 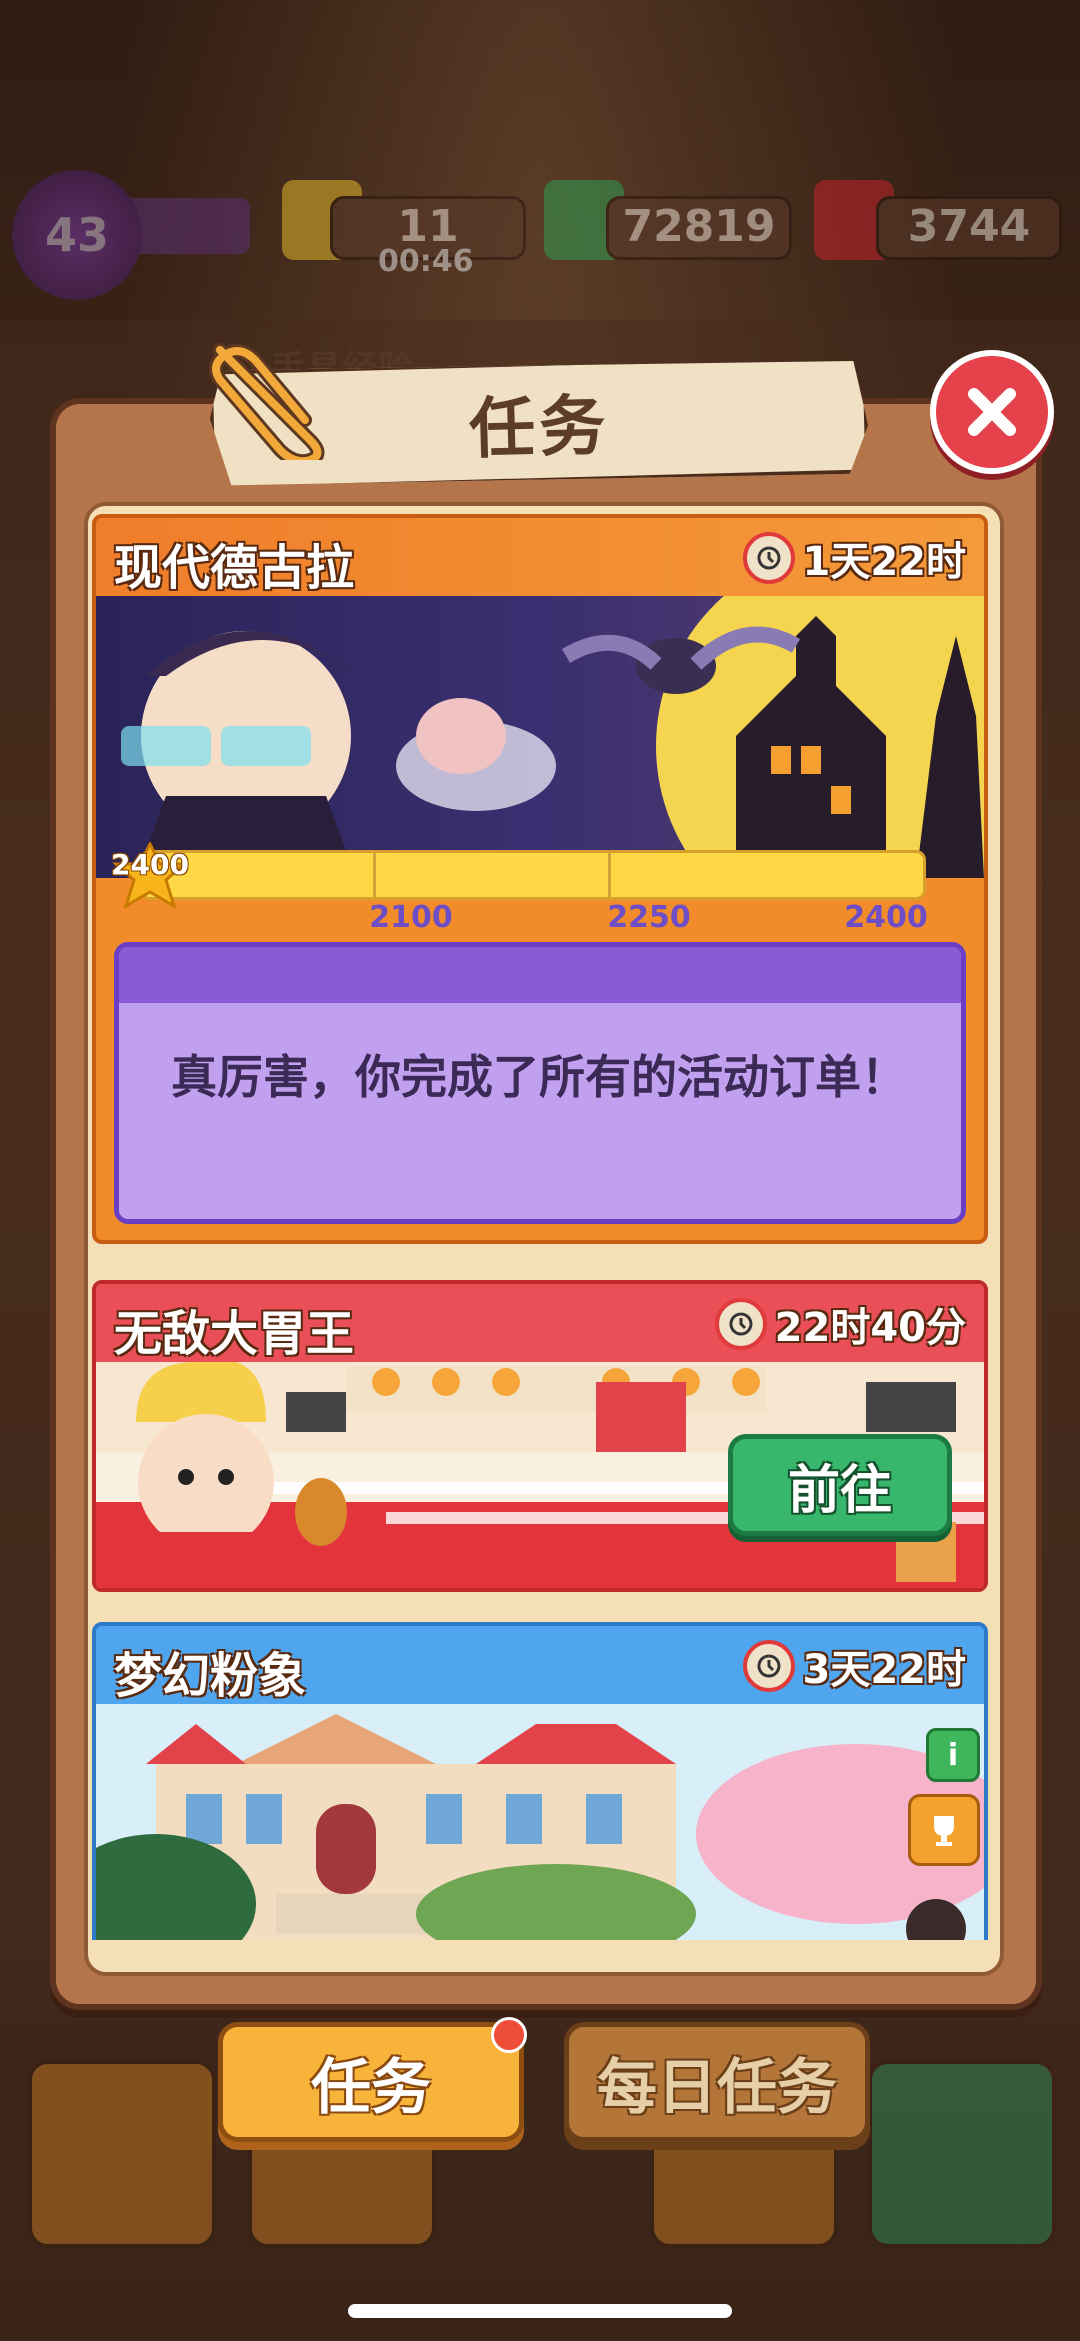 What do you see at coordinates (540, 235) in the screenshot?
I see `top-hud: 43 11 00:46 72819 3744` at bounding box center [540, 235].